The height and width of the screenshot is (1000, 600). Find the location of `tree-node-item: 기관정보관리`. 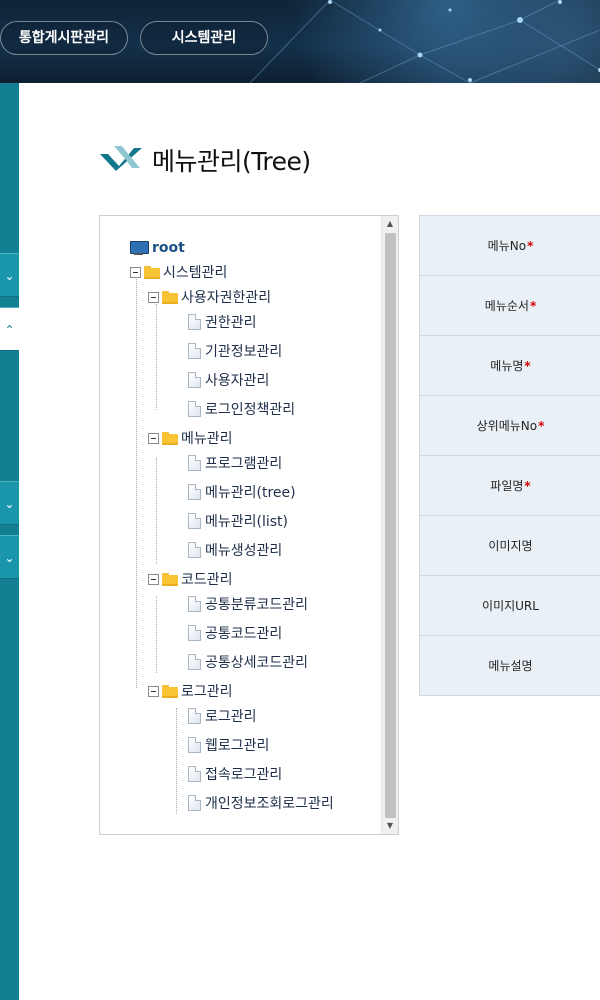

tree-node-item: 기관정보관리 is located at coordinates (235, 351).